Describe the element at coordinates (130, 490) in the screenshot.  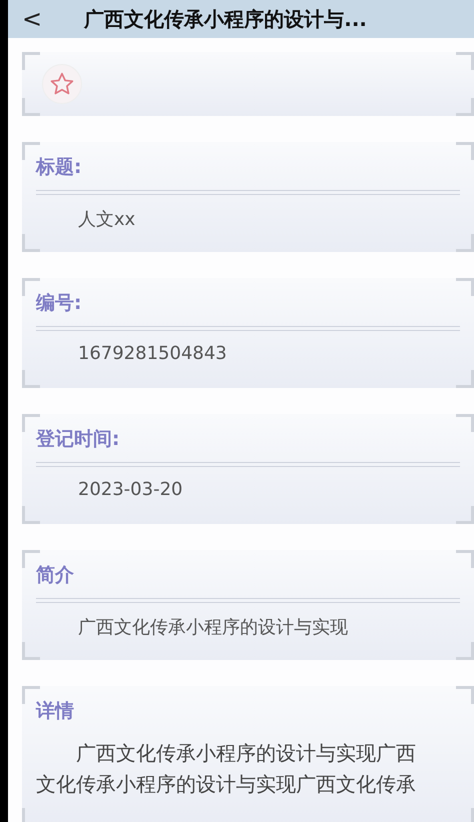
I see `field-value: 2023-03-20` at that location.